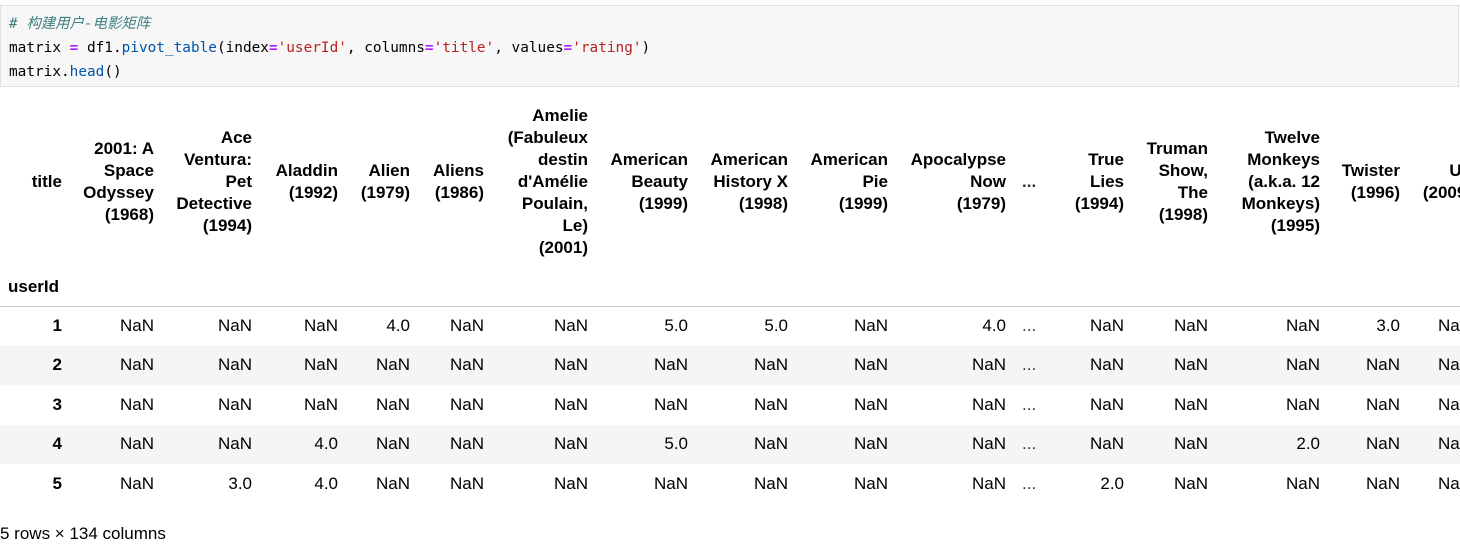 This screenshot has width=1460, height=550. What do you see at coordinates (236, 137) in the screenshot?
I see `column-header-line: Ace` at bounding box center [236, 137].